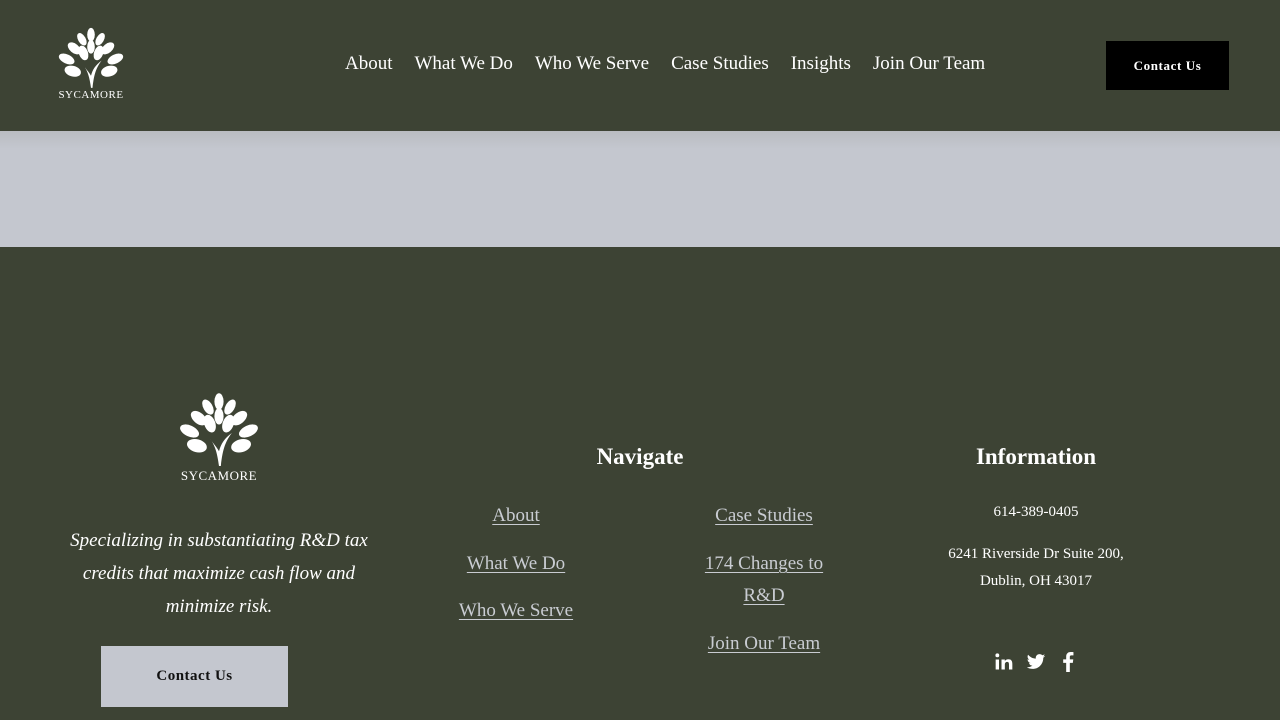  I want to click on address-line-2: Dublin, OH 43017, so click(1036, 581).